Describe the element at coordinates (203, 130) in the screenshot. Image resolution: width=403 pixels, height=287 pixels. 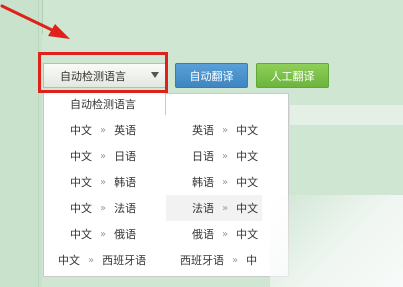
I see `source-language: 英语` at that location.